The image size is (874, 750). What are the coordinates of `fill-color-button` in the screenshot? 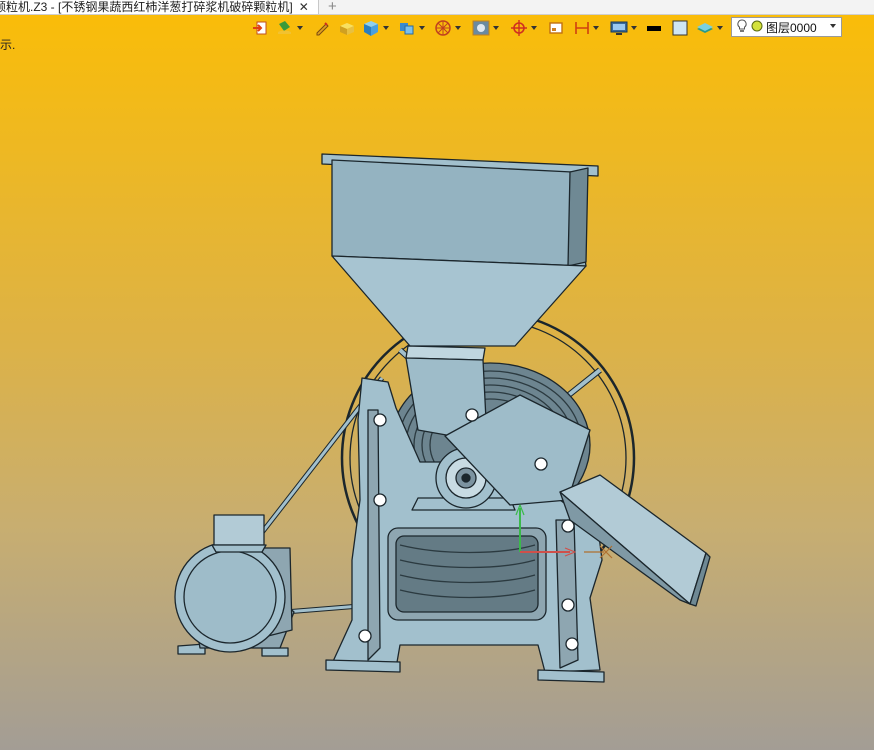 It's located at (680, 28).